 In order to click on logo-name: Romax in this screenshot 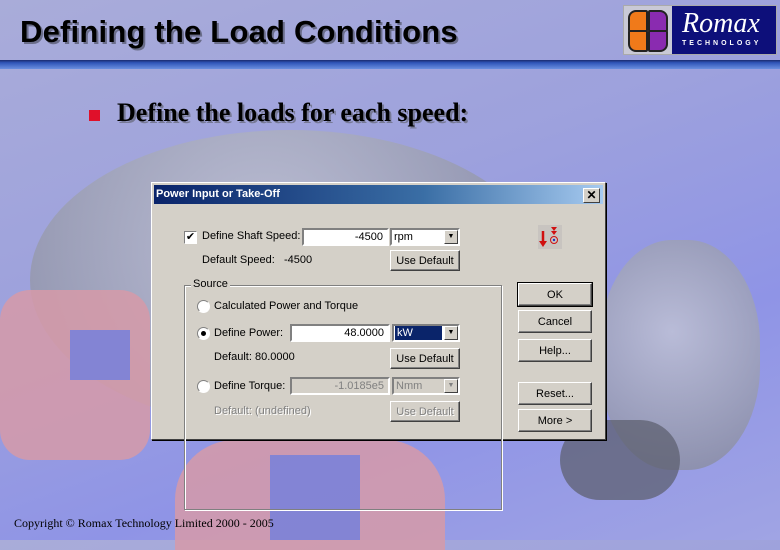, I will do `click(721, 23)`.